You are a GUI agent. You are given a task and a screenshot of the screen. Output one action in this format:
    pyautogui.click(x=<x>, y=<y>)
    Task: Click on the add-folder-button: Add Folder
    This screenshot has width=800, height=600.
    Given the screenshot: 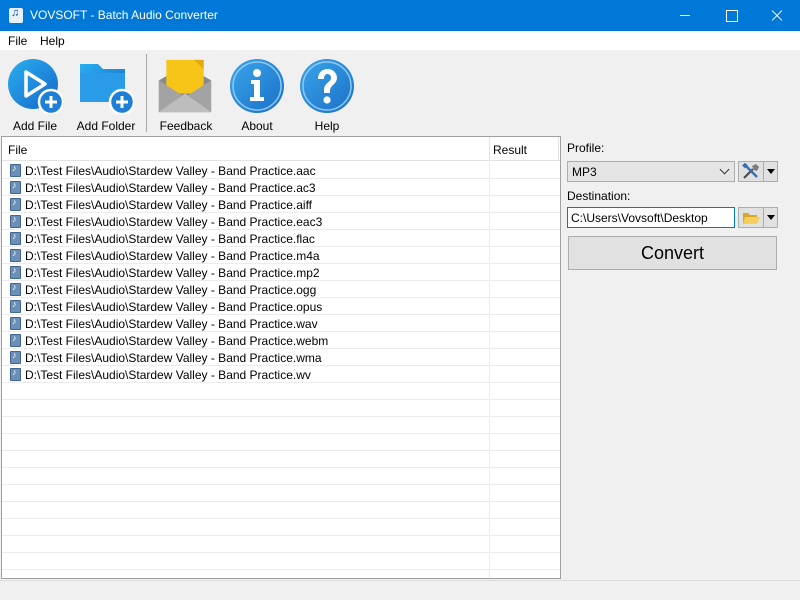 What is the action you would take?
    pyautogui.click(x=106, y=92)
    